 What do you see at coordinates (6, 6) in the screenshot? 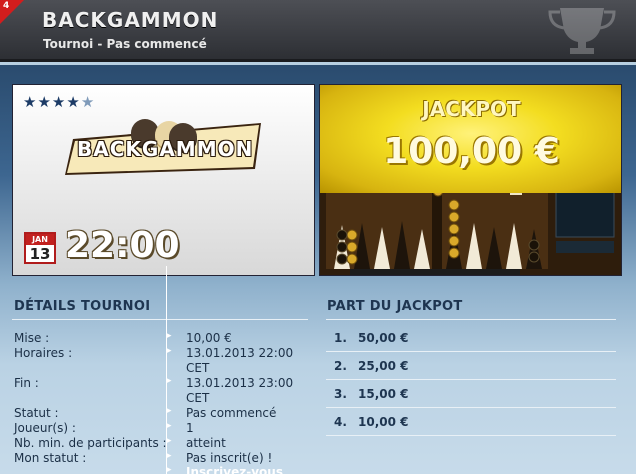
I see `corner-badge-number: 4` at bounding box center [6, 6].